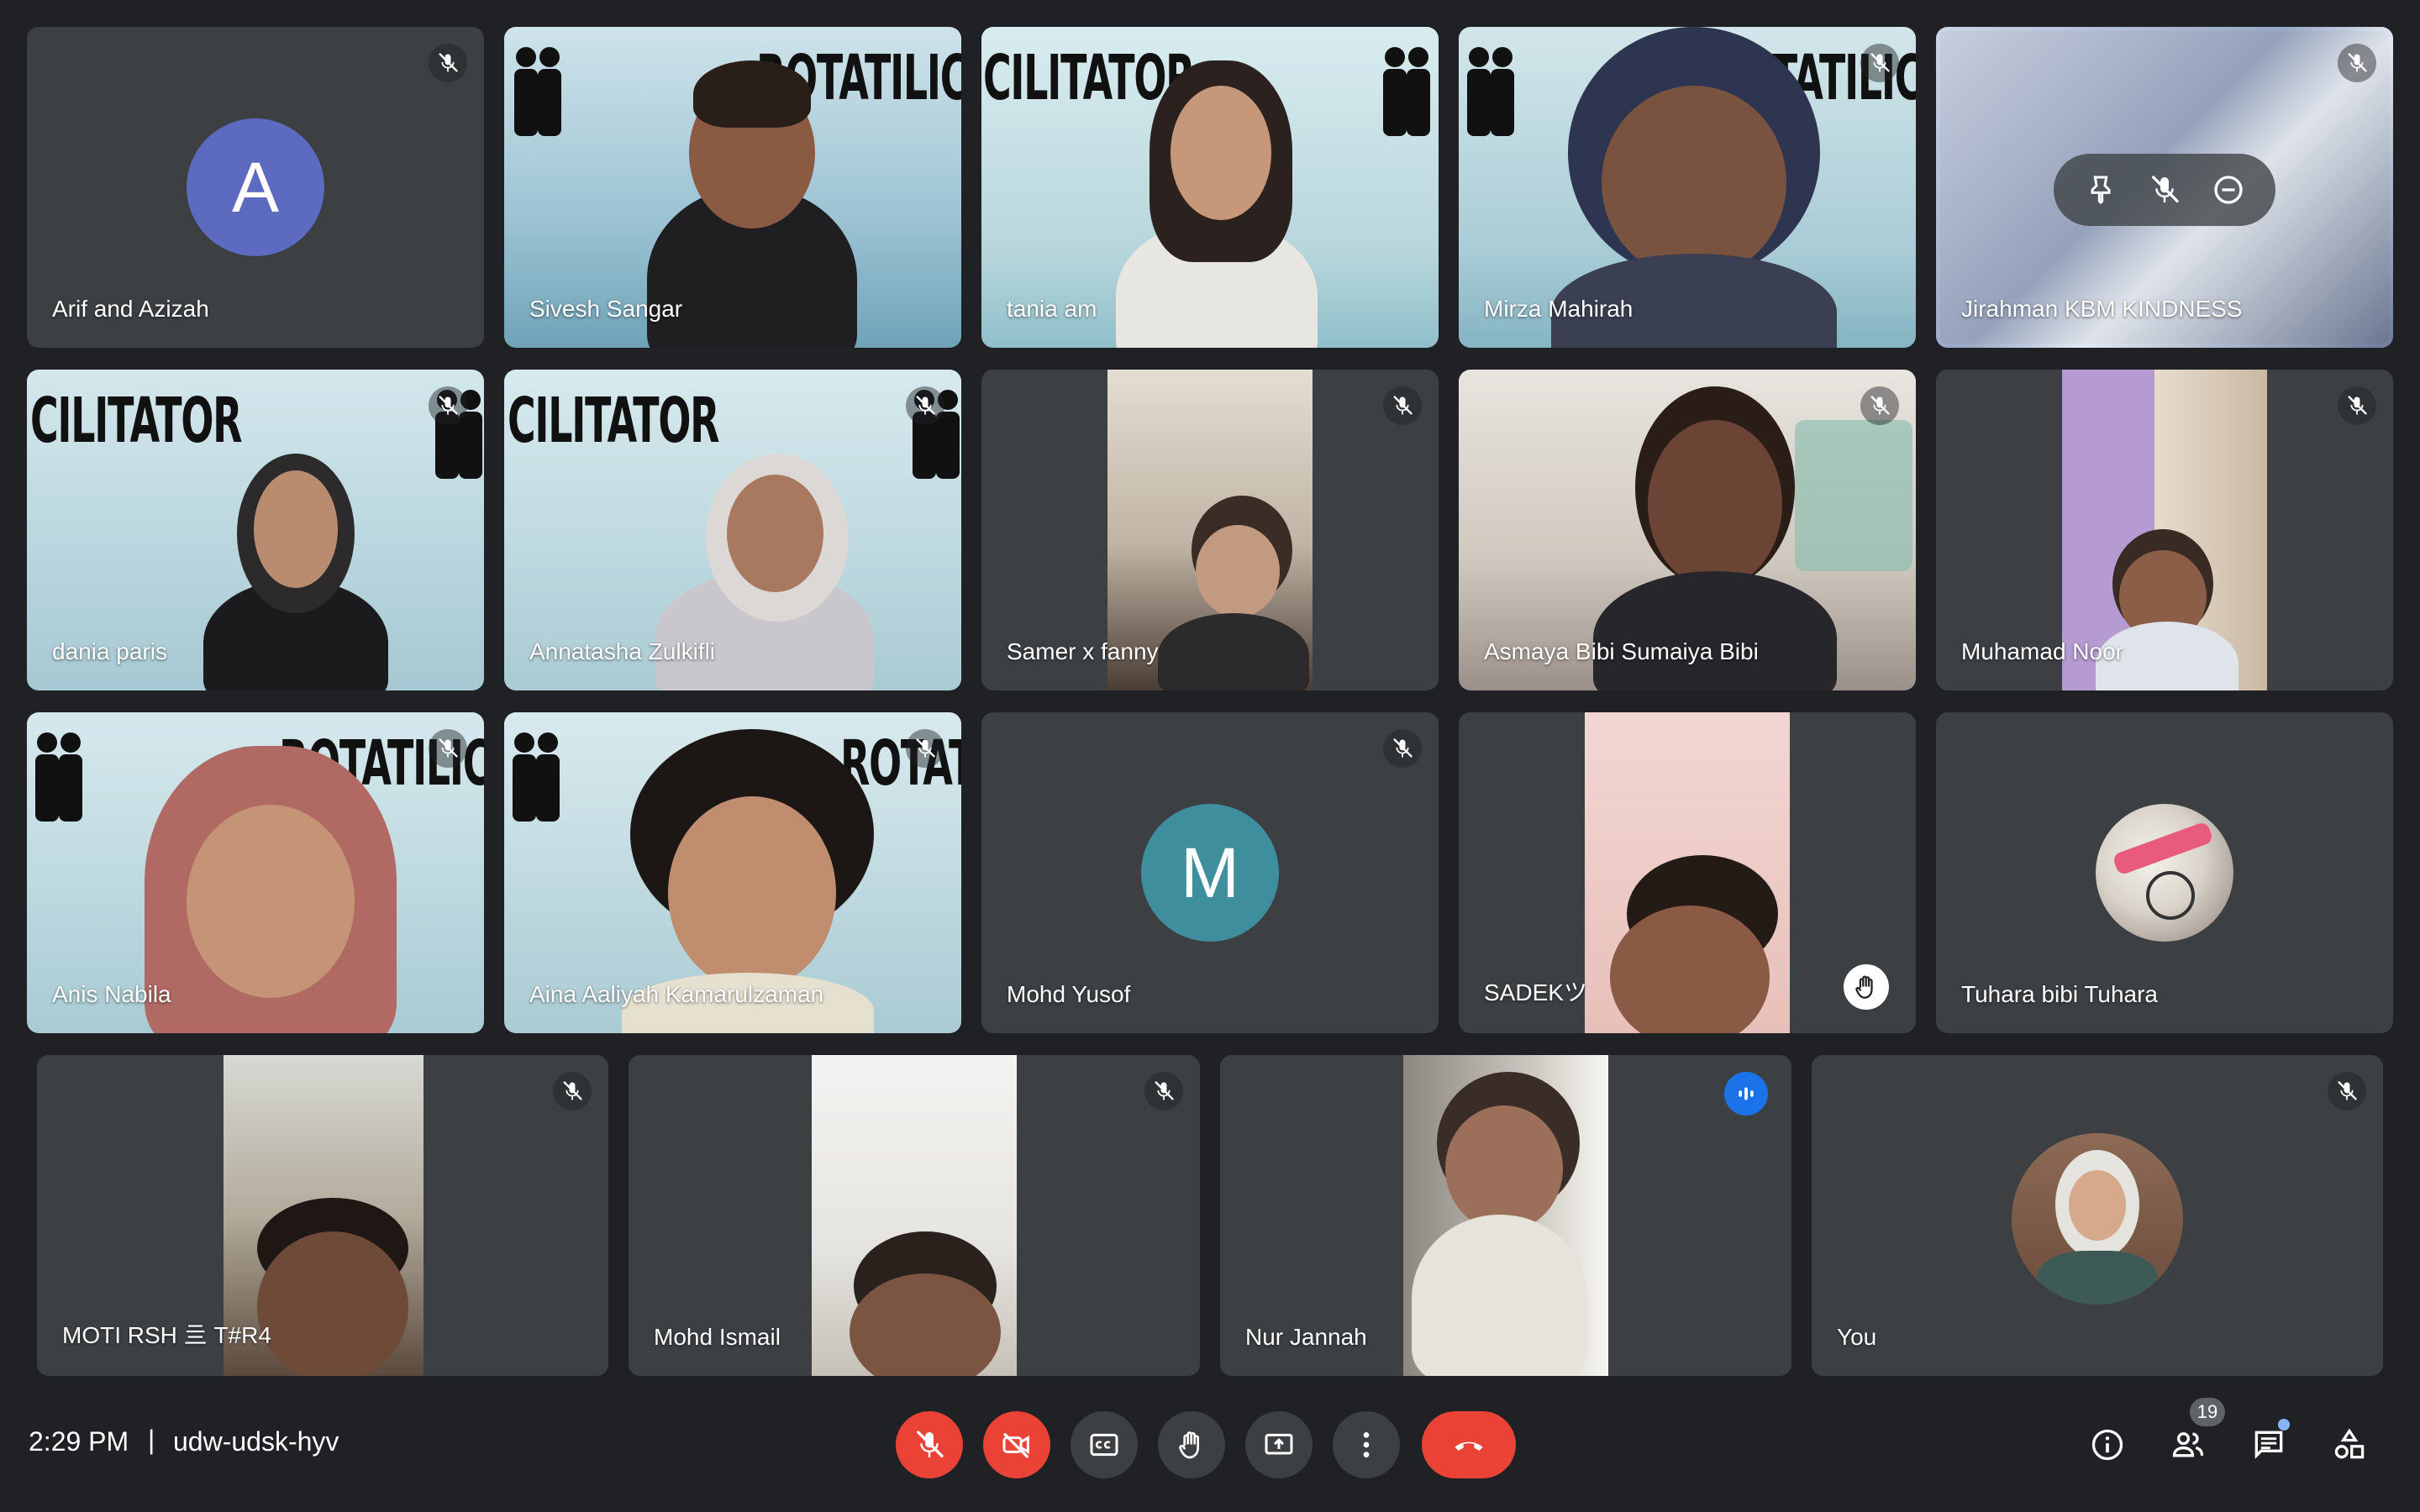 This screenshot has width=2420, height=1512. What do you see at coordinates (109, 651) in the screenshot?
I see `participant-name: dania paris` at bounding box center [109, 651].